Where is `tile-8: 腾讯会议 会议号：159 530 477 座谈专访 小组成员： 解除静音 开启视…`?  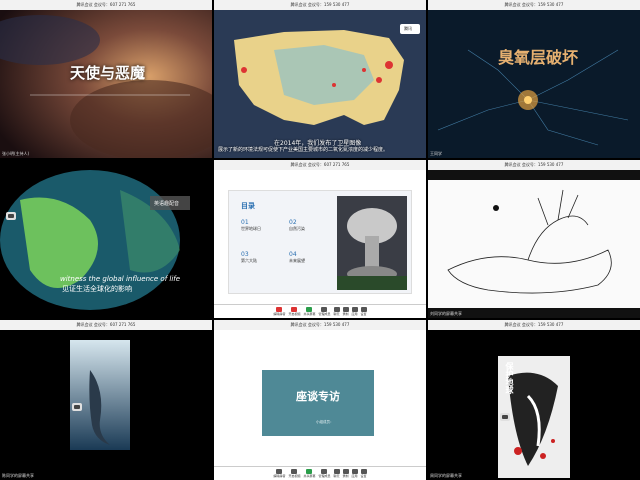
tile-8: 腾讯会议 会议号：159 530 477 座谈专访 小组成员： 解除静音 开启视… is located at coordinates (320, 400).